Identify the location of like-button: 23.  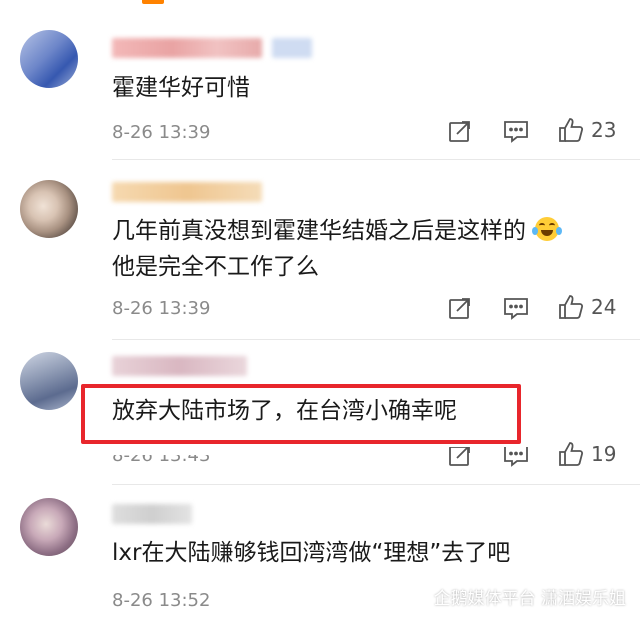
(586, 130).